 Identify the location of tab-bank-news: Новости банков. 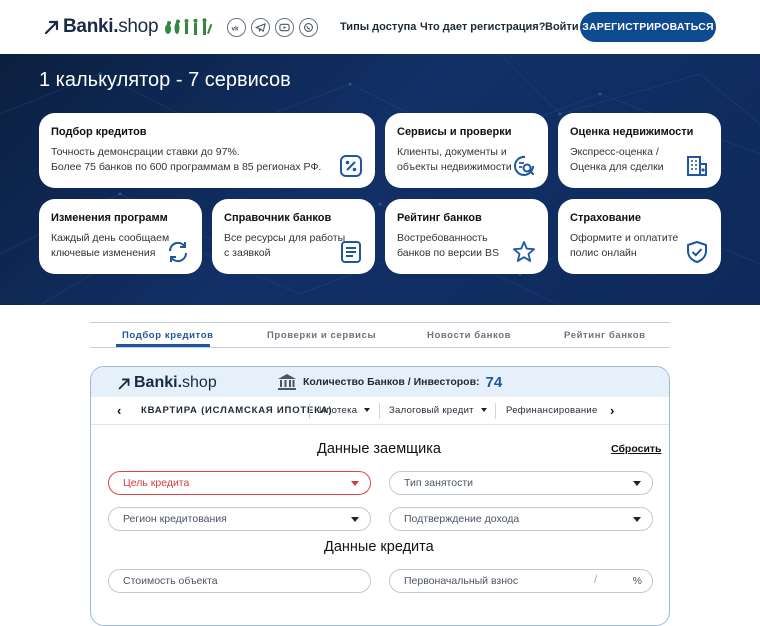
(469, 335).